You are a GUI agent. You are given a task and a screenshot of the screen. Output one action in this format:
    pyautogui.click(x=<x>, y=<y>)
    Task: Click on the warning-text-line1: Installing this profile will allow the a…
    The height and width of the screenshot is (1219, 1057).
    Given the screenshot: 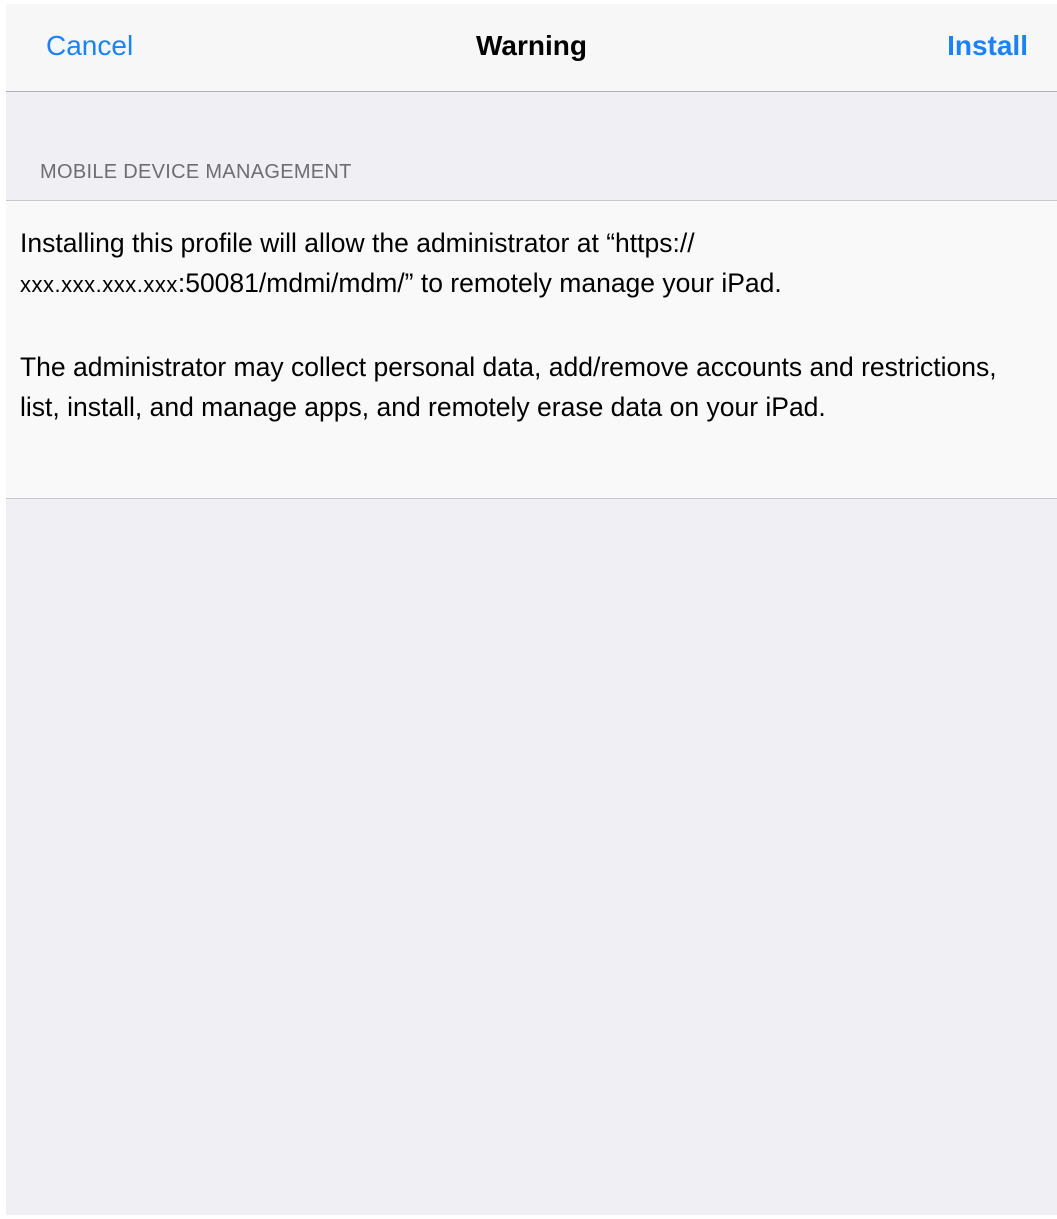 What is the action you would take?
    pyautogui.click(x=357, y=243)
    